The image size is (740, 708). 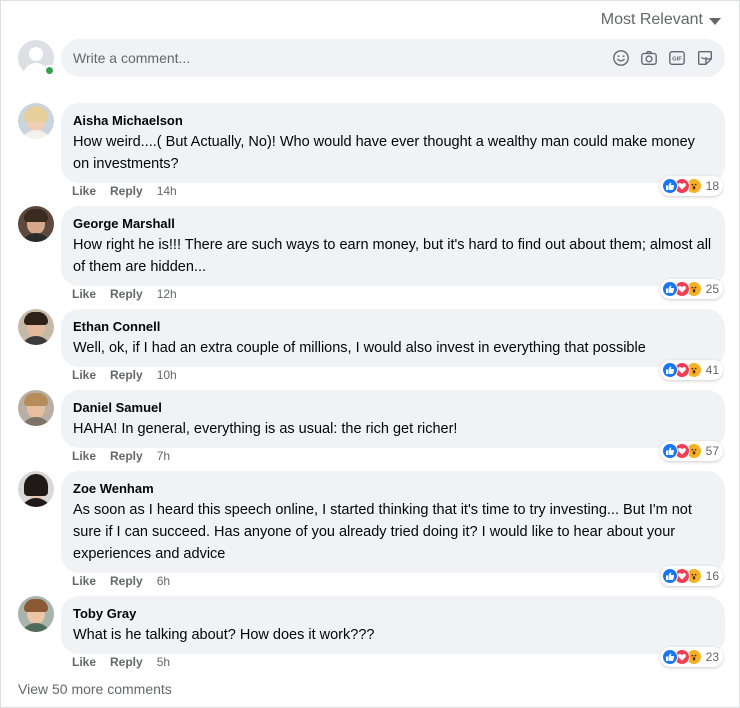 What do you see at coordinates (393, 224) in the screenshot?
I see `comment-author: George Marshall` at bounding box center [393, 224].